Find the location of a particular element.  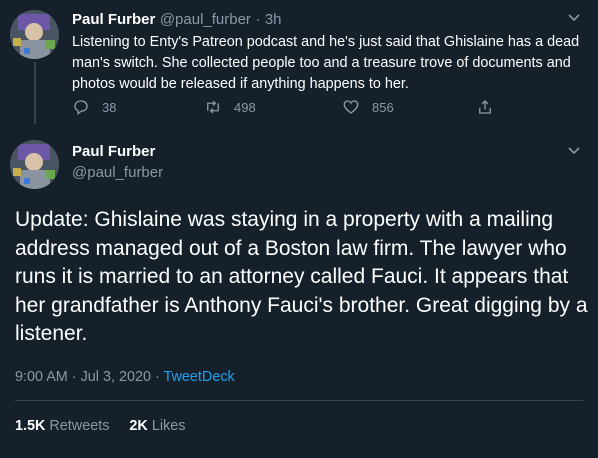

share-button is located at coordinates (491, 107).